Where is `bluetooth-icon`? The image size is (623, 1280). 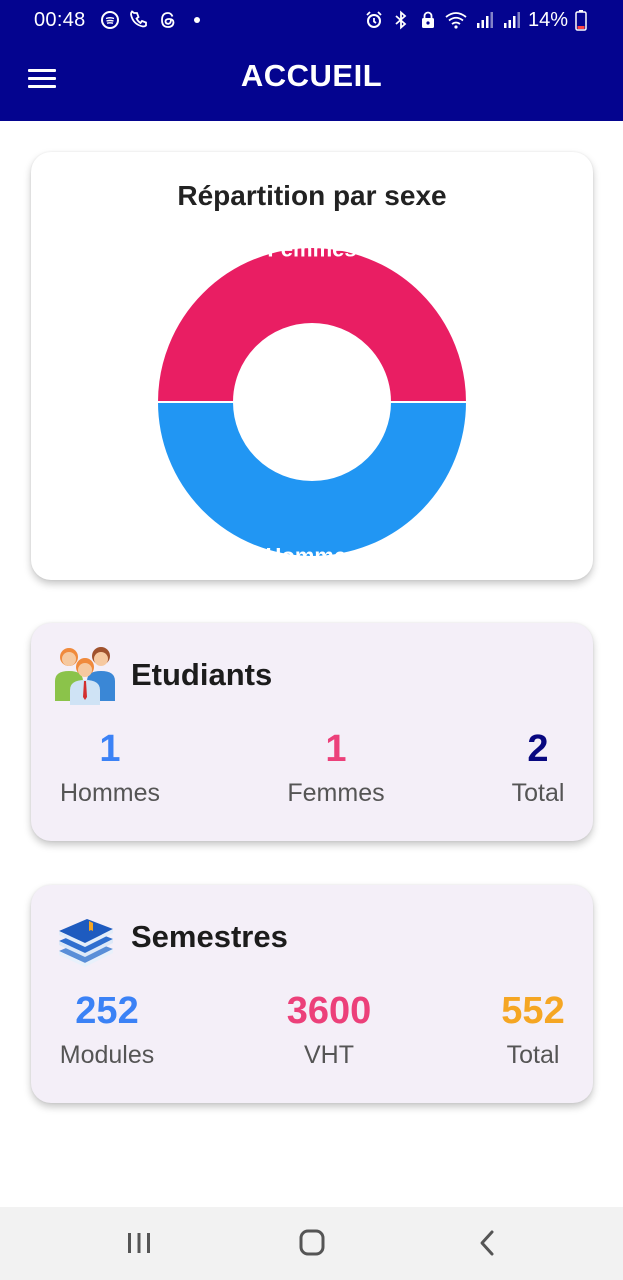 bluetooth-icon is located at coordinates (401, 20).